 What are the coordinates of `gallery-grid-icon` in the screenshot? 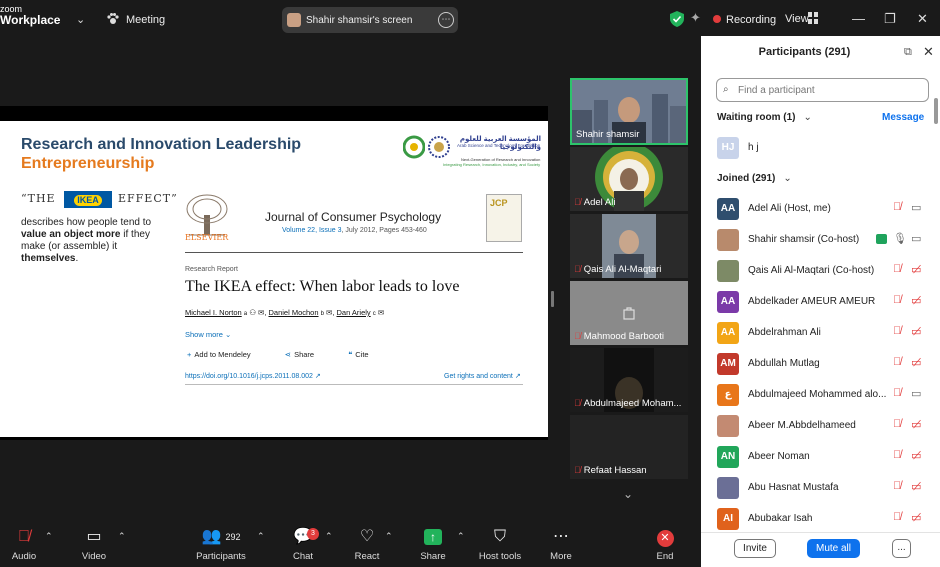 It's located at (813, 18).